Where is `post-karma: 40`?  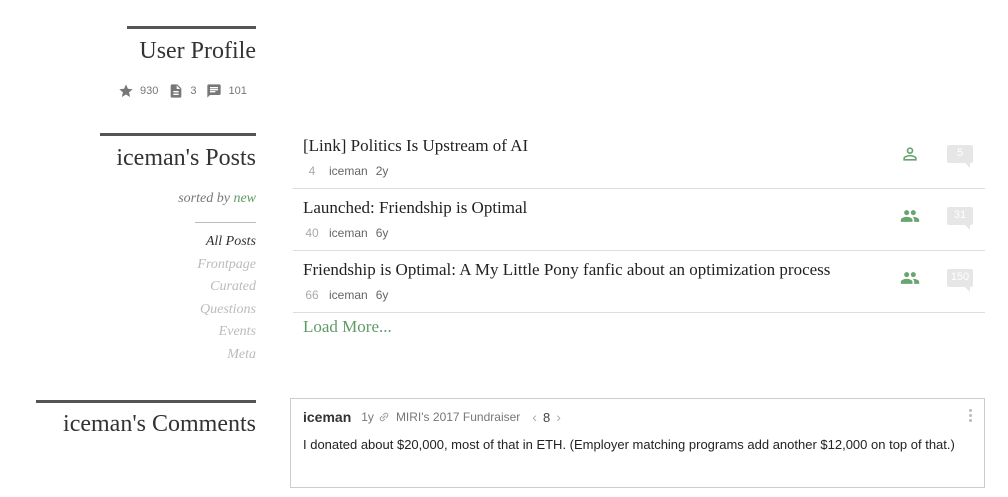 post-karma: 40 is located at coordinates (312, 233).